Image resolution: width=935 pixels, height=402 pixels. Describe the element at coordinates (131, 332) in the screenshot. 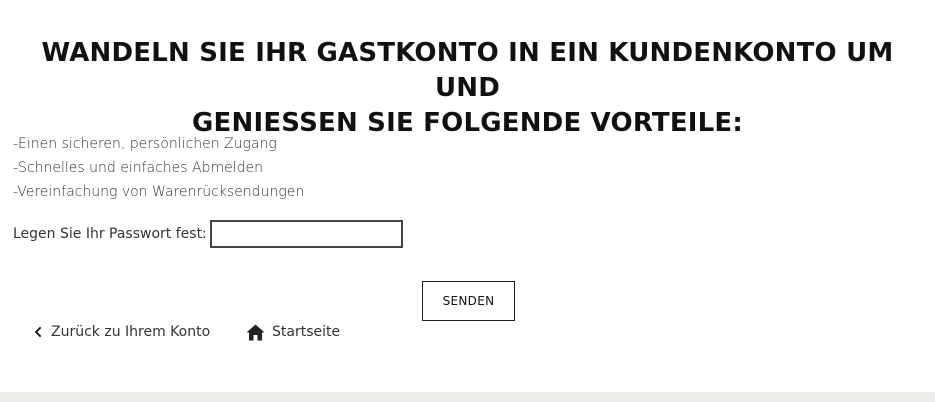

I see `back-link-label: Zurück zu Ihrem Konto` at that location.